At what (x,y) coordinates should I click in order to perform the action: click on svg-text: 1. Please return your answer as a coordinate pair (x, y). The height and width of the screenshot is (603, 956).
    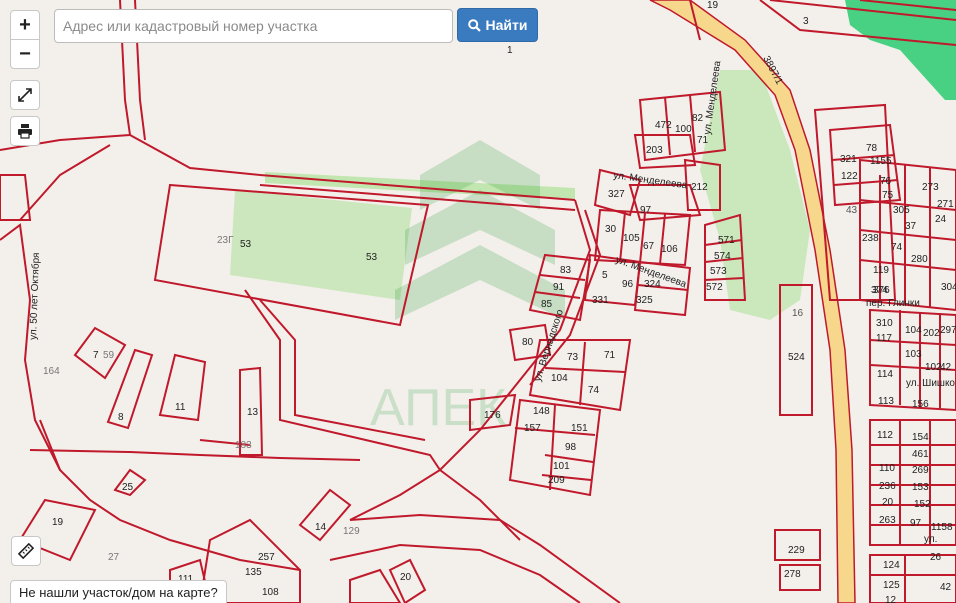
    Looking at the image, I should click on (510, 50).